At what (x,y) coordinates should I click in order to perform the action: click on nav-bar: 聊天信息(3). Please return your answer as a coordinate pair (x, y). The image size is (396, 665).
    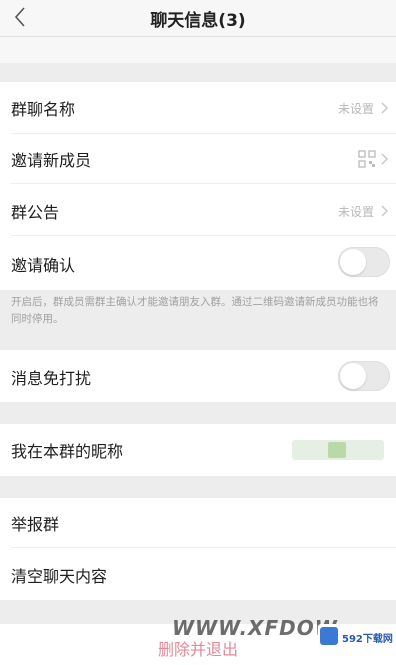
    Looking at the image, I should click on (198, 18).